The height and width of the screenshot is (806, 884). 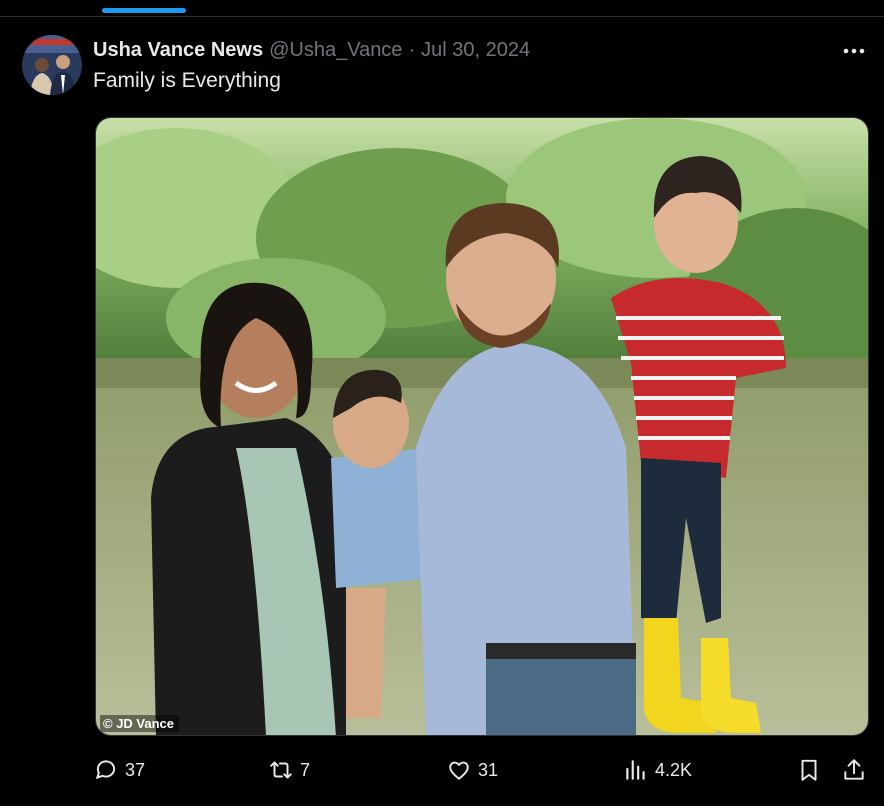 I want to click on reply-count: 37, so click(x=135, y=769).